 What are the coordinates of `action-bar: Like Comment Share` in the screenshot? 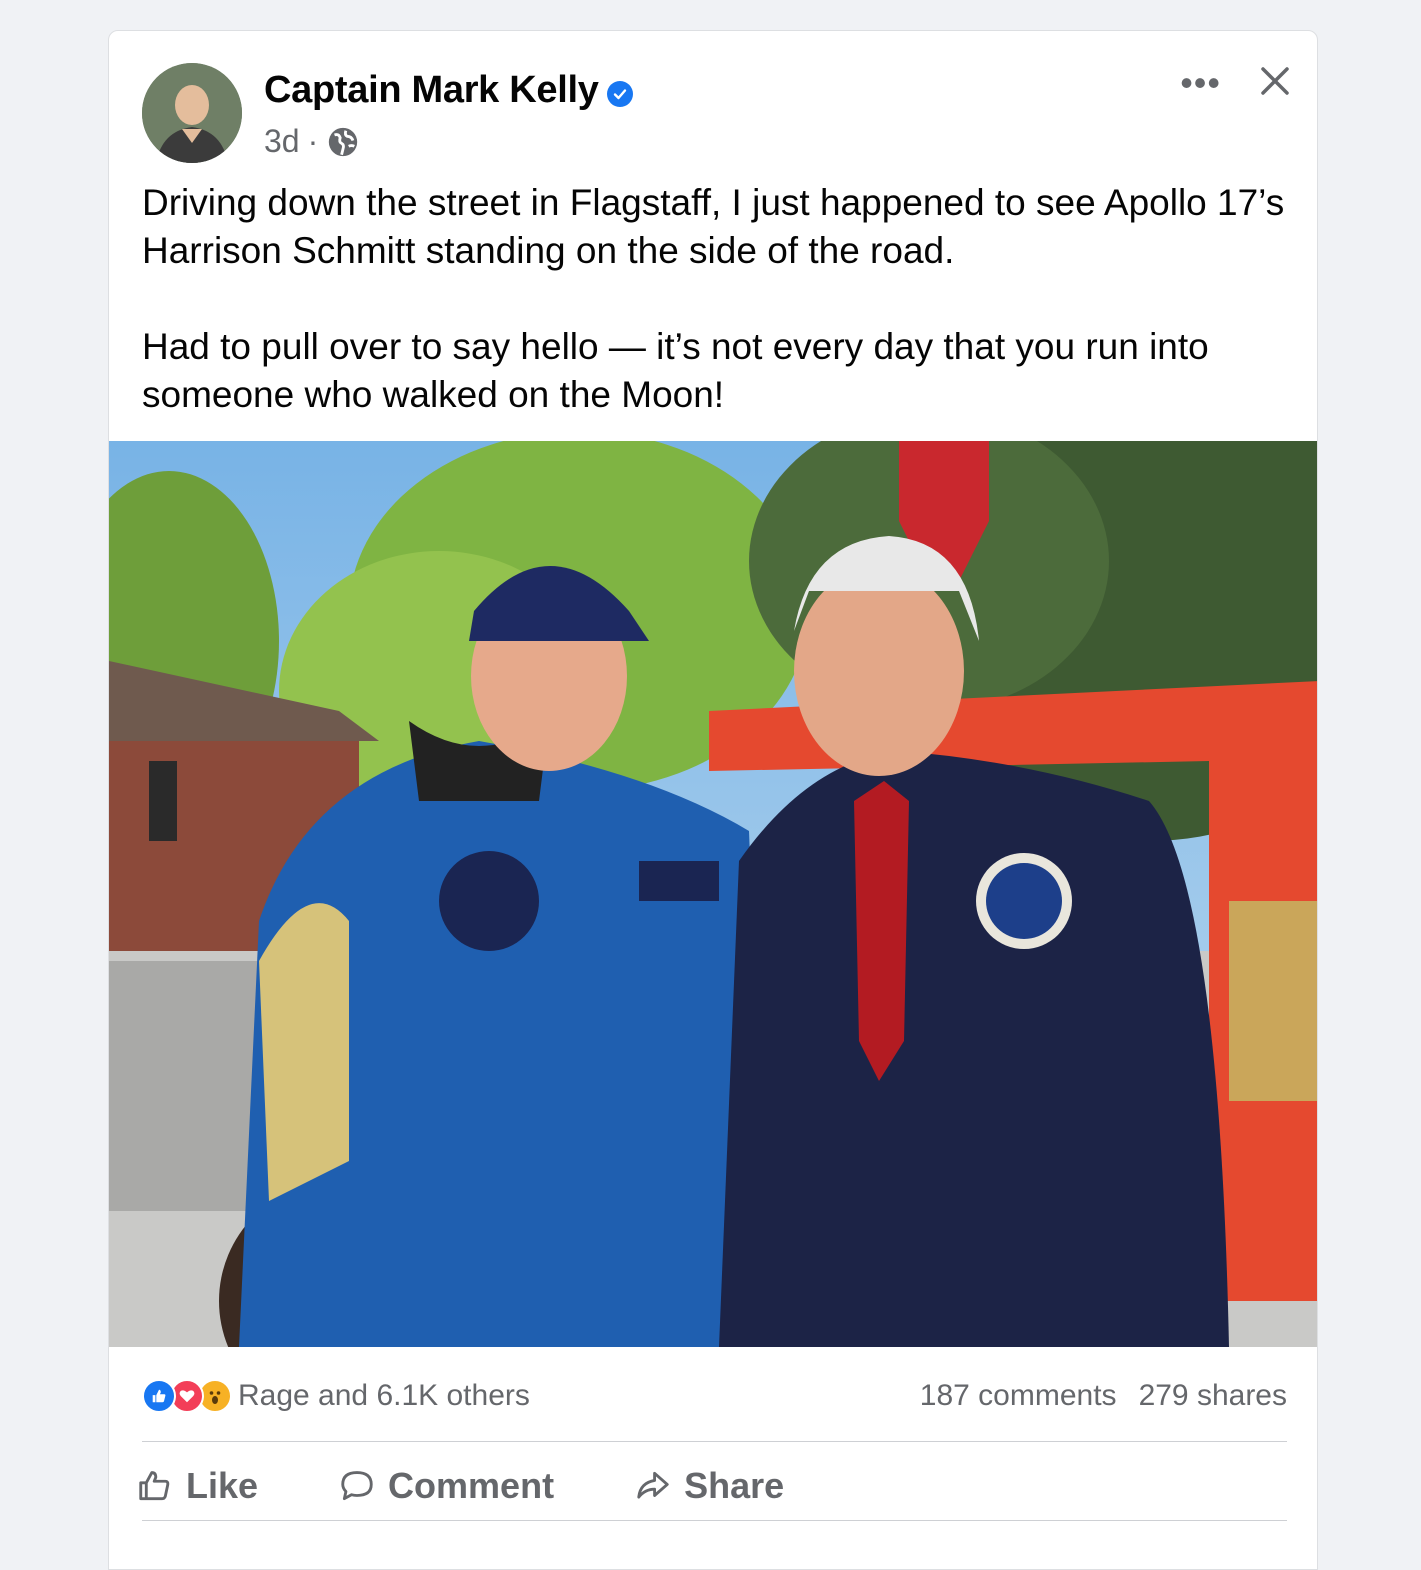 It's located at (459, 1486).